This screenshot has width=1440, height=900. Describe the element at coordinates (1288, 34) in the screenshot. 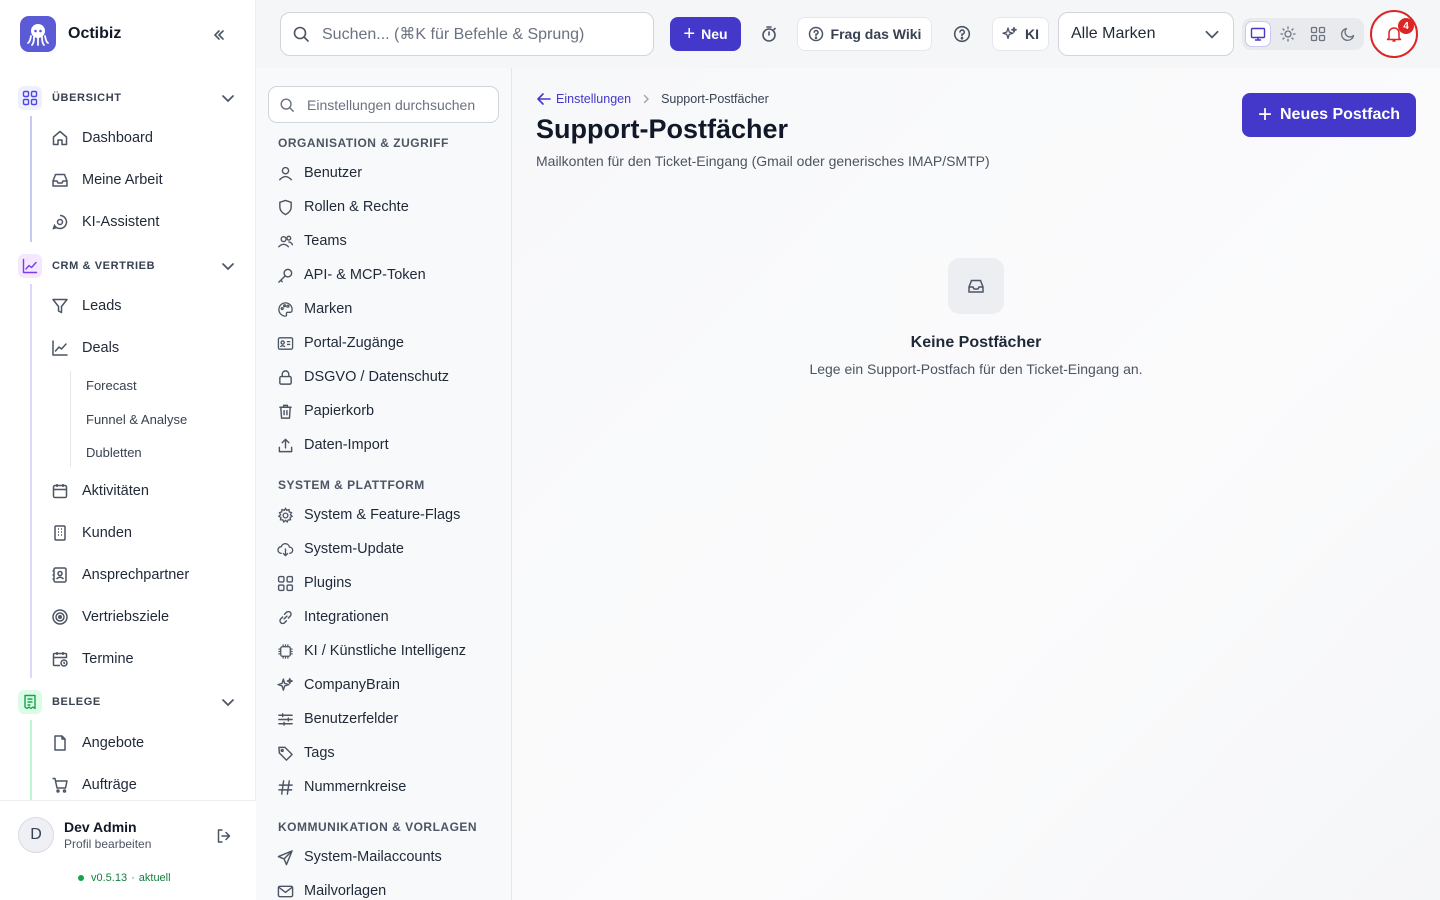

I see `sun-icon` at that location.